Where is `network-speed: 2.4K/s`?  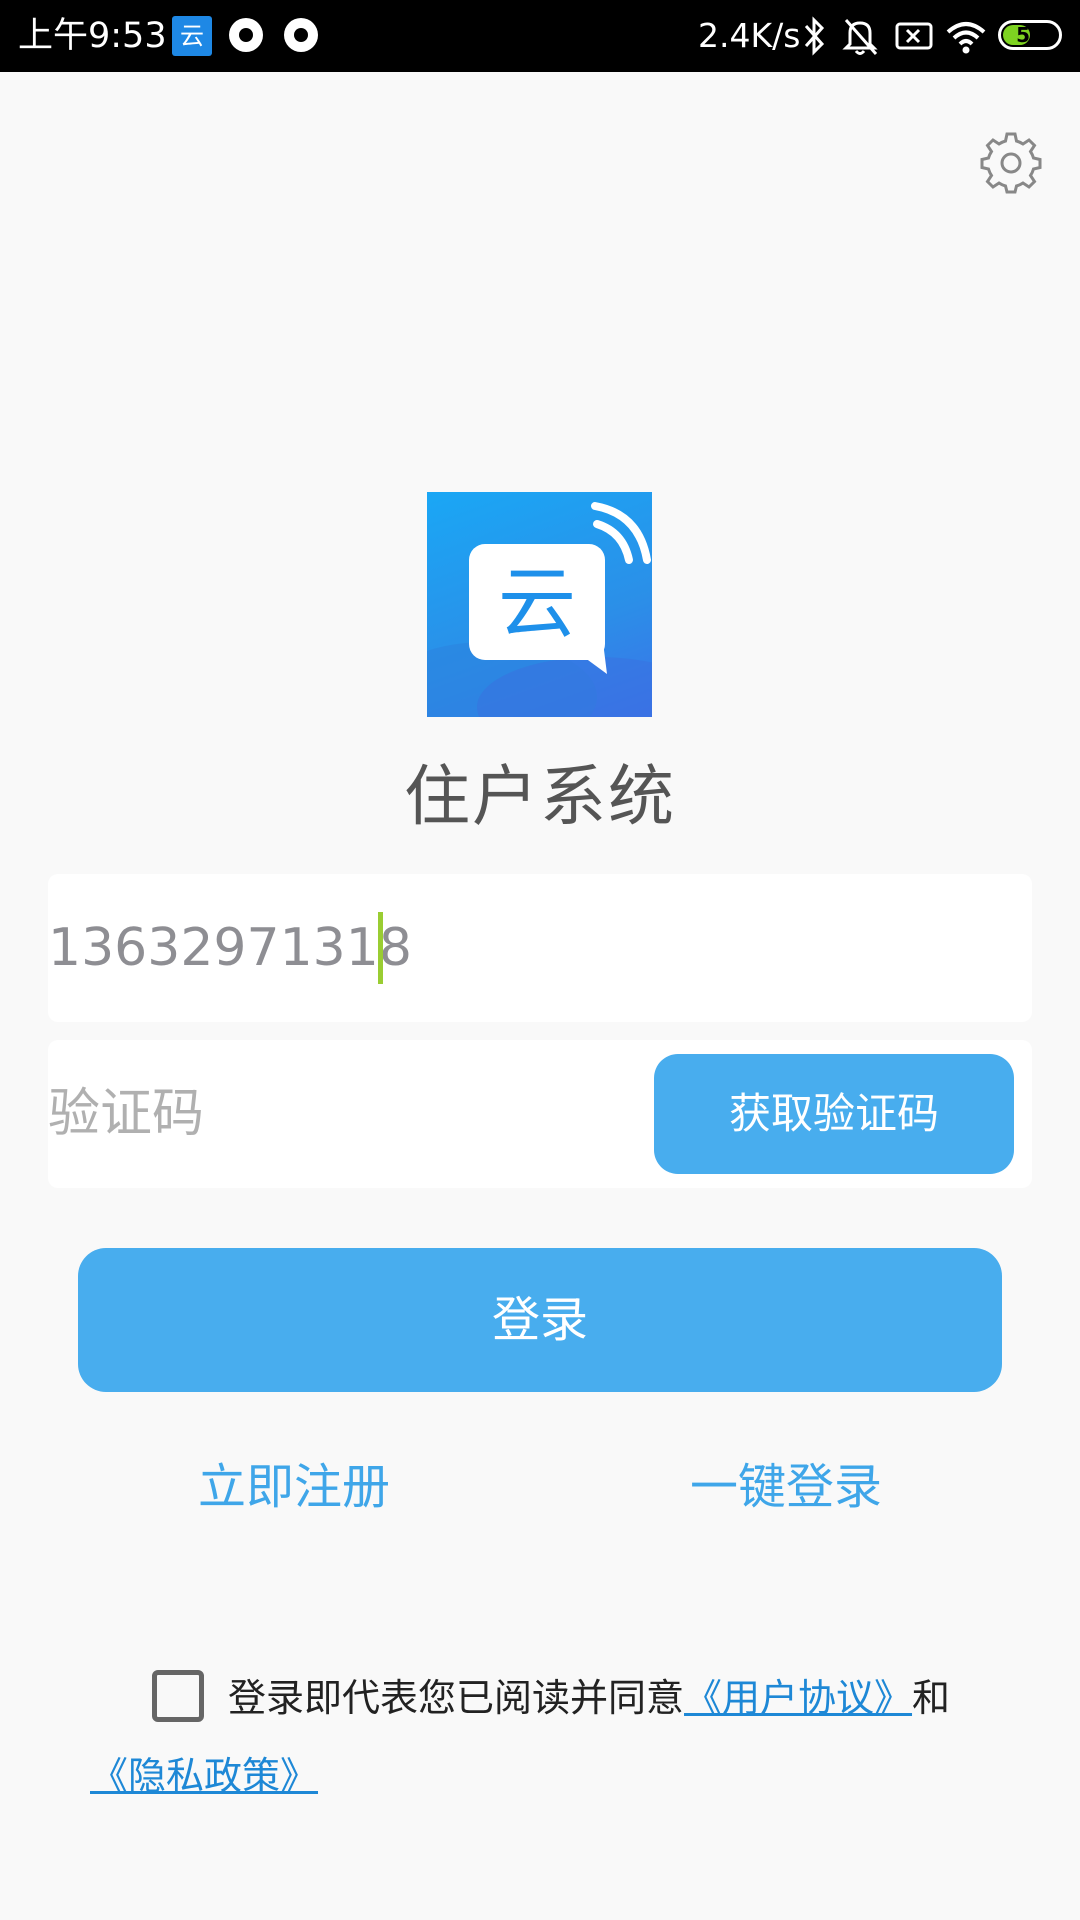
network-speed: 2.4K/s is located at coordinates (749, 35).